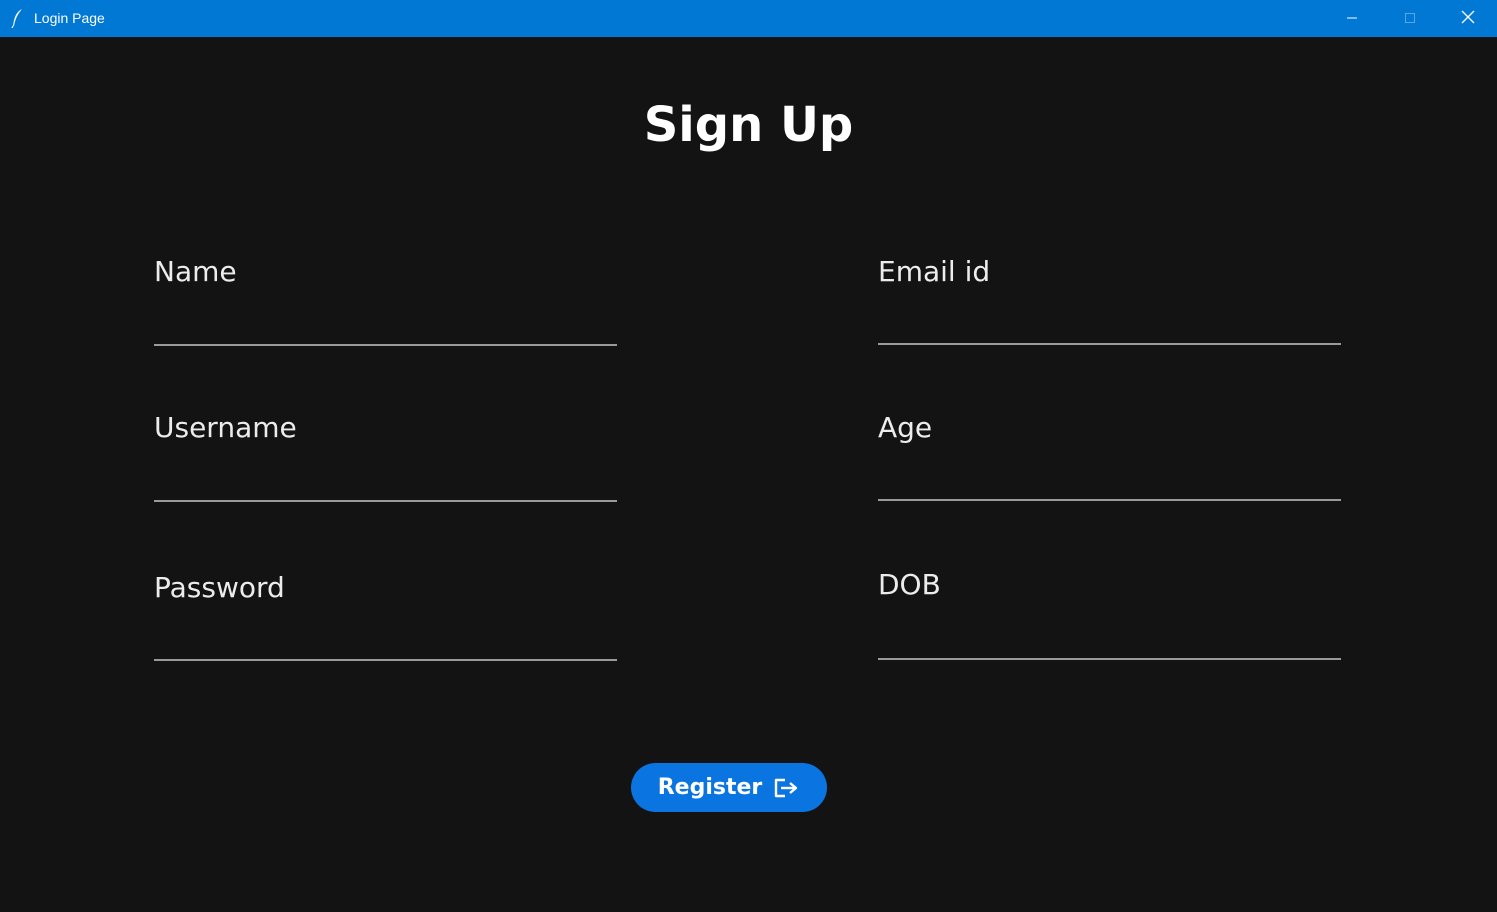 Image resolution: width=1497 pixels, height=912 pixels. What do you see at coordinates (69, 18) in the screenshot?
I see `window-title: Login Page` at bounding box center [69, 18].